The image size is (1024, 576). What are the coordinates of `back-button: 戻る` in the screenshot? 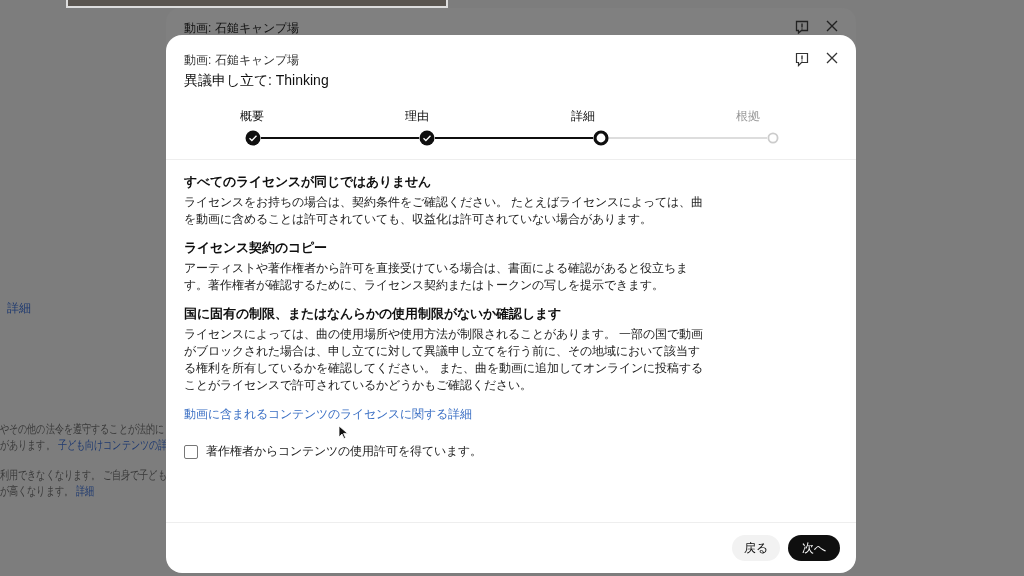 It's located at (756, 548).